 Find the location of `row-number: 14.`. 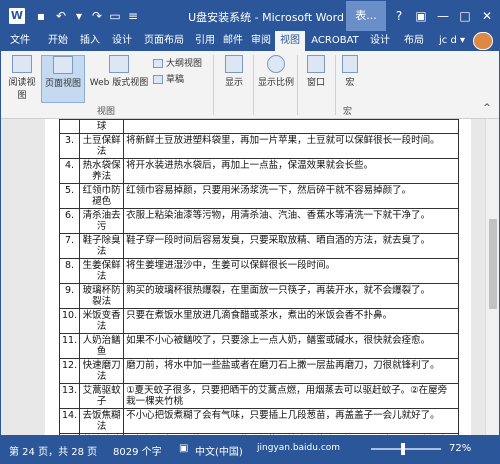

row-number: 14. is located at coordinates (69, 421).